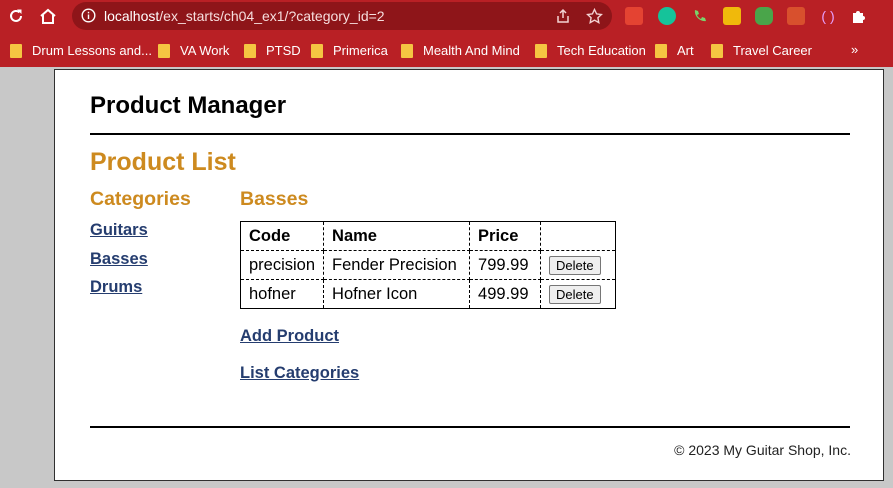  I want to click on pdf-icon, so click(796, 16).